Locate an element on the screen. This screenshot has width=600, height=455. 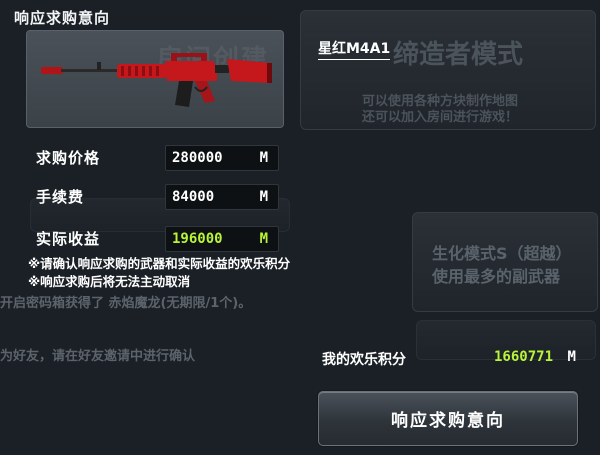
my-points-value: 1660771 M is located at coordinates (535, 357).